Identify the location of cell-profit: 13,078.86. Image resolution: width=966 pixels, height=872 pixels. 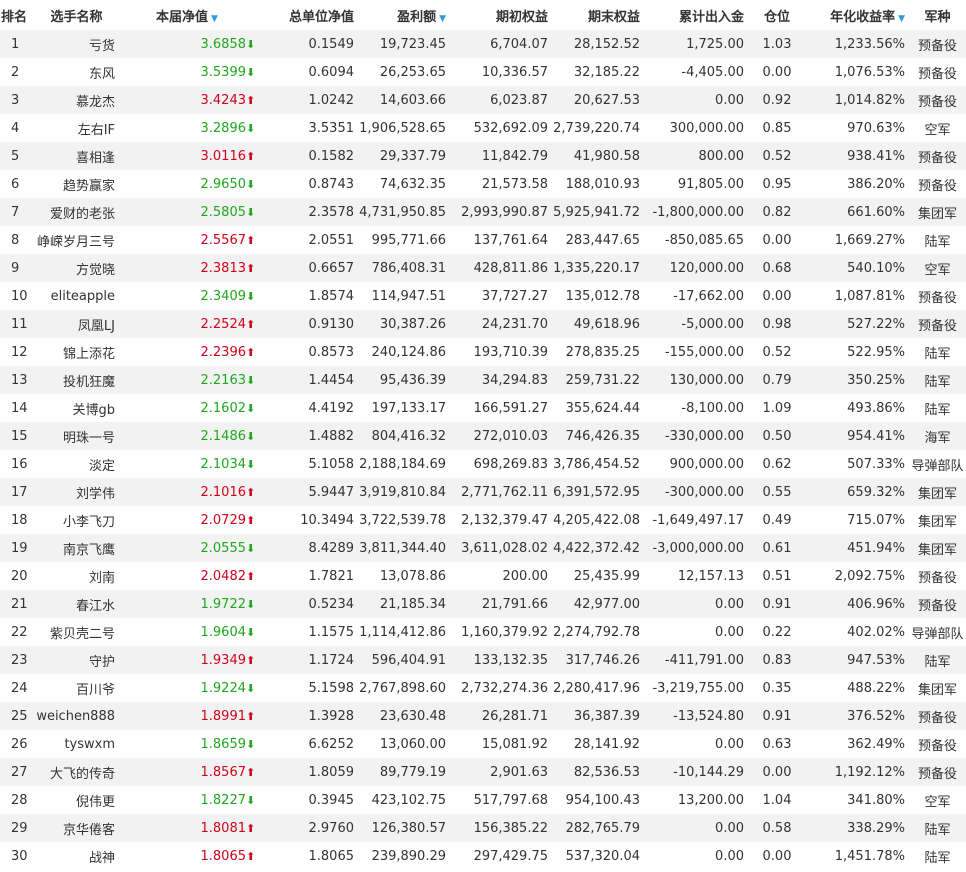
(412, 576).